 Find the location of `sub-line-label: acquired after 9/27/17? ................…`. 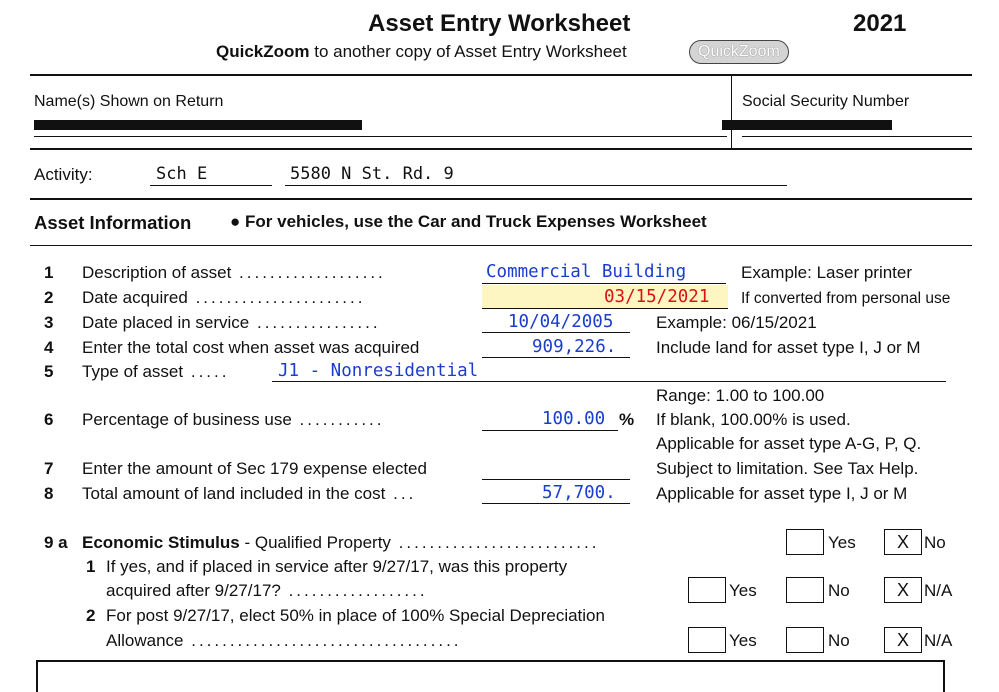

sub-line-label: acquired after 9/27/17? ................… is located at coordinates (267, 590).